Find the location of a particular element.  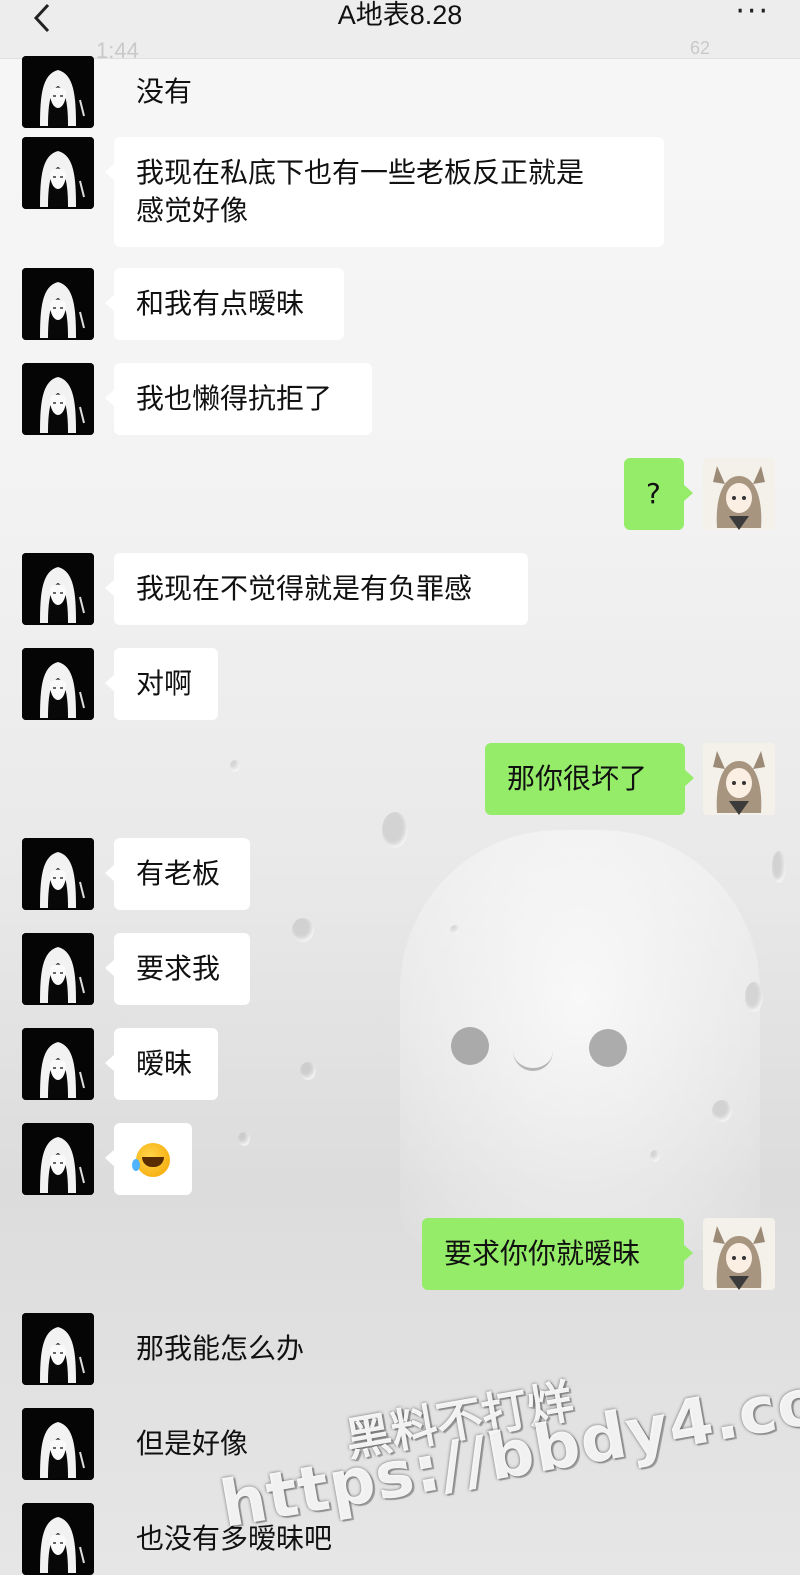

status-battery: 62 is located at coordinates (700, 48).